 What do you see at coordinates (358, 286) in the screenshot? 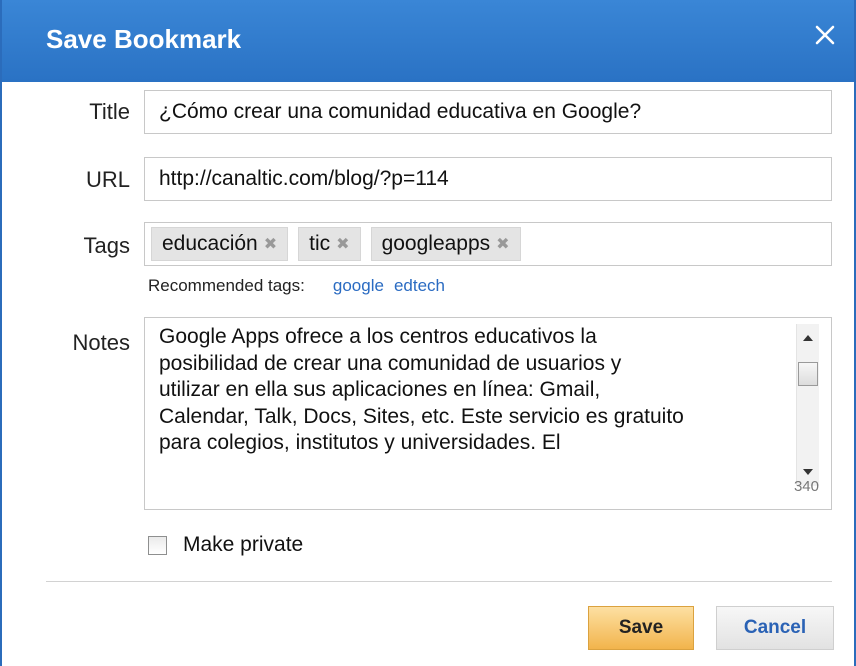
I see `recommended-tag-link: google` at bounding box center [358, 286].